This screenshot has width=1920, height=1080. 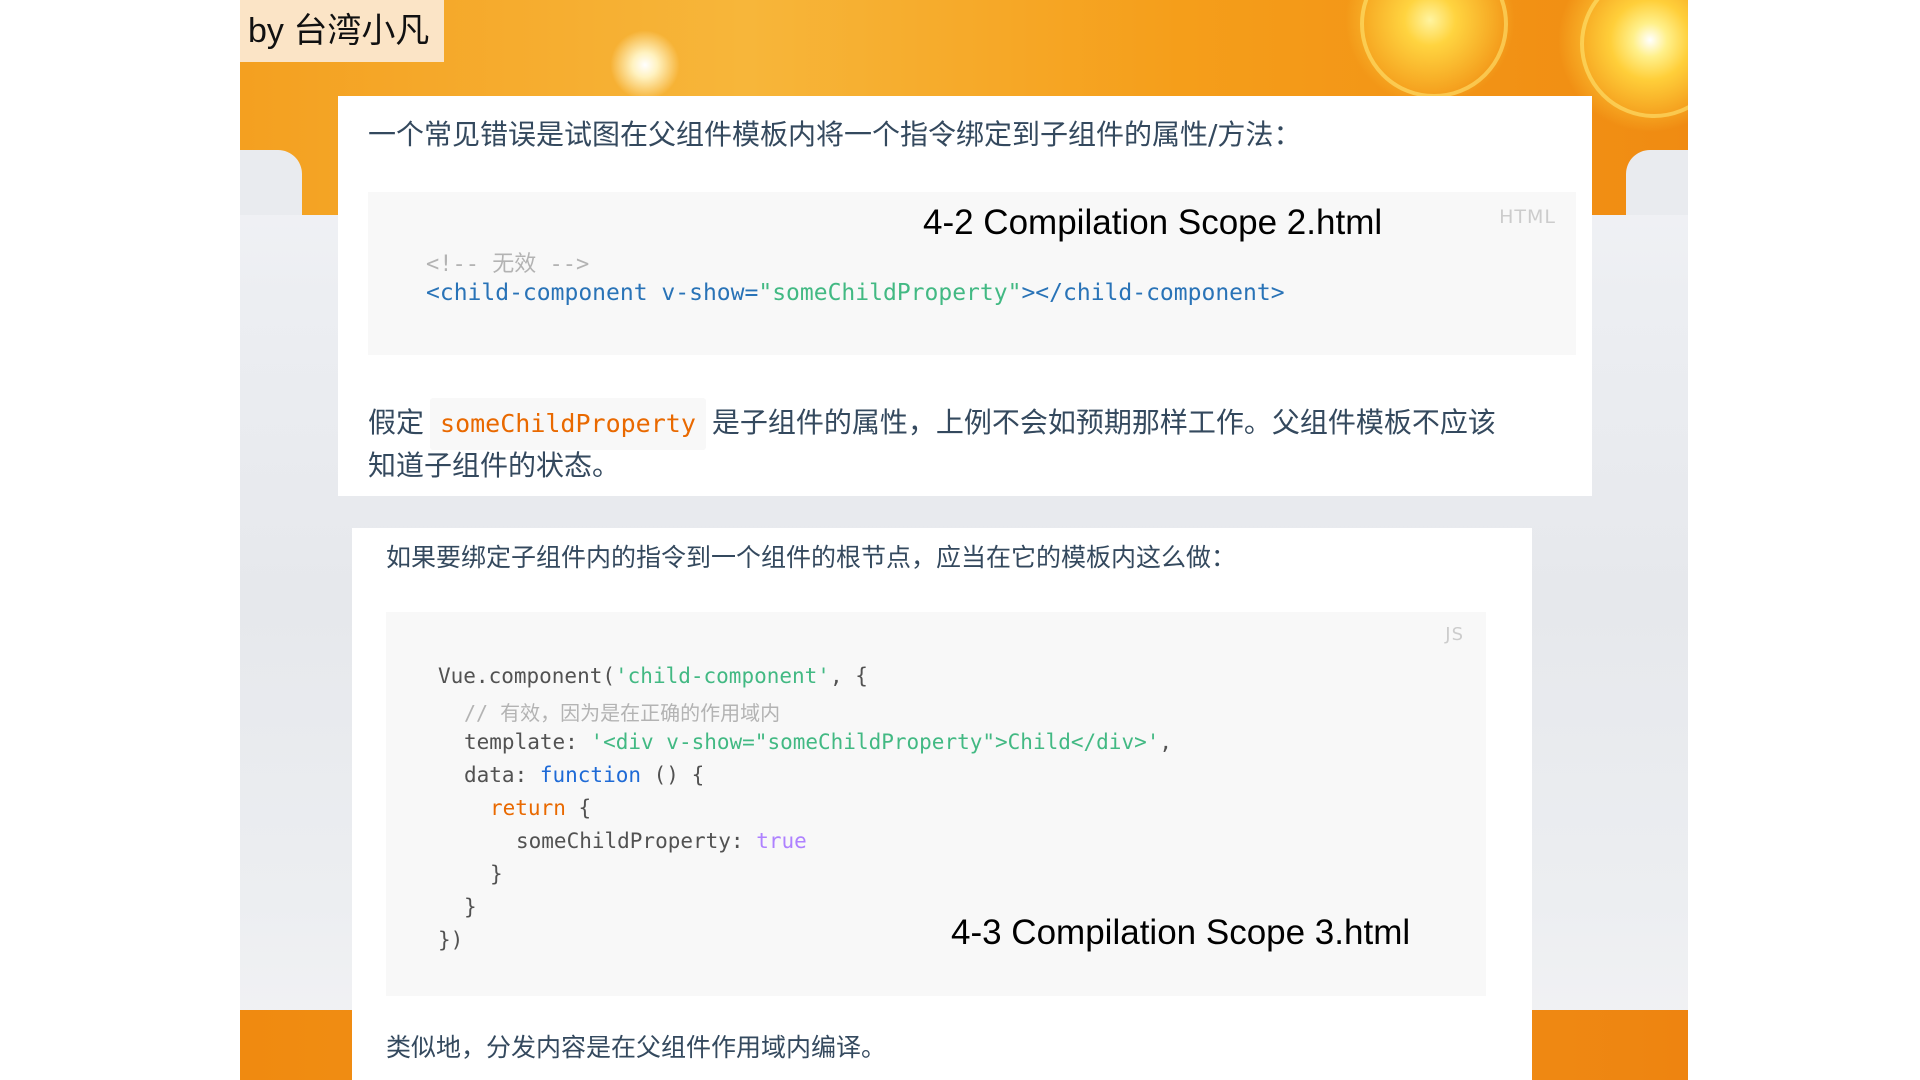 What do you see at coordinates (645, 65) in the screenshot?
I see `sparkle-decoration` at bounding box center [645, 65].